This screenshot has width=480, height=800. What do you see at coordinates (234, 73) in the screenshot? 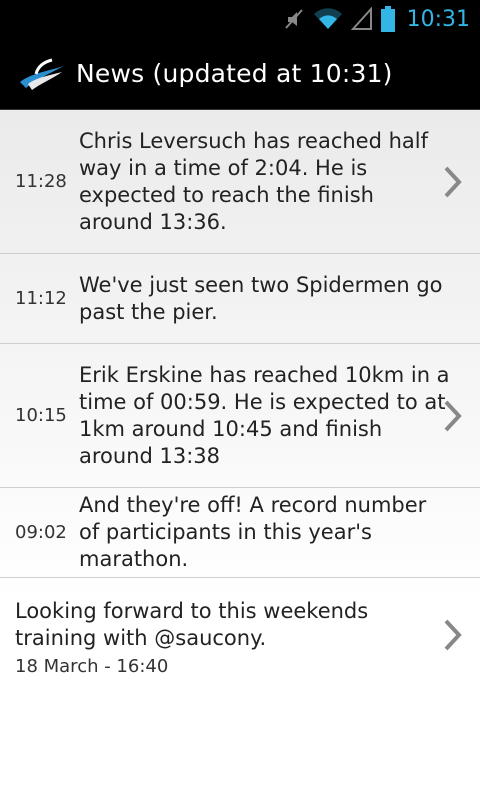
I see `page-title: News (updated at 10:31)` at bounding box center [234, 73].